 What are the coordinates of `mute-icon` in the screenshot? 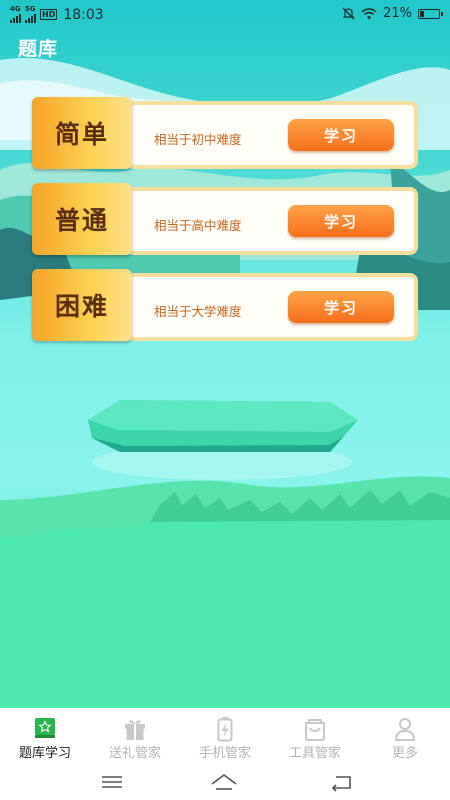 It's located at (348, 13).